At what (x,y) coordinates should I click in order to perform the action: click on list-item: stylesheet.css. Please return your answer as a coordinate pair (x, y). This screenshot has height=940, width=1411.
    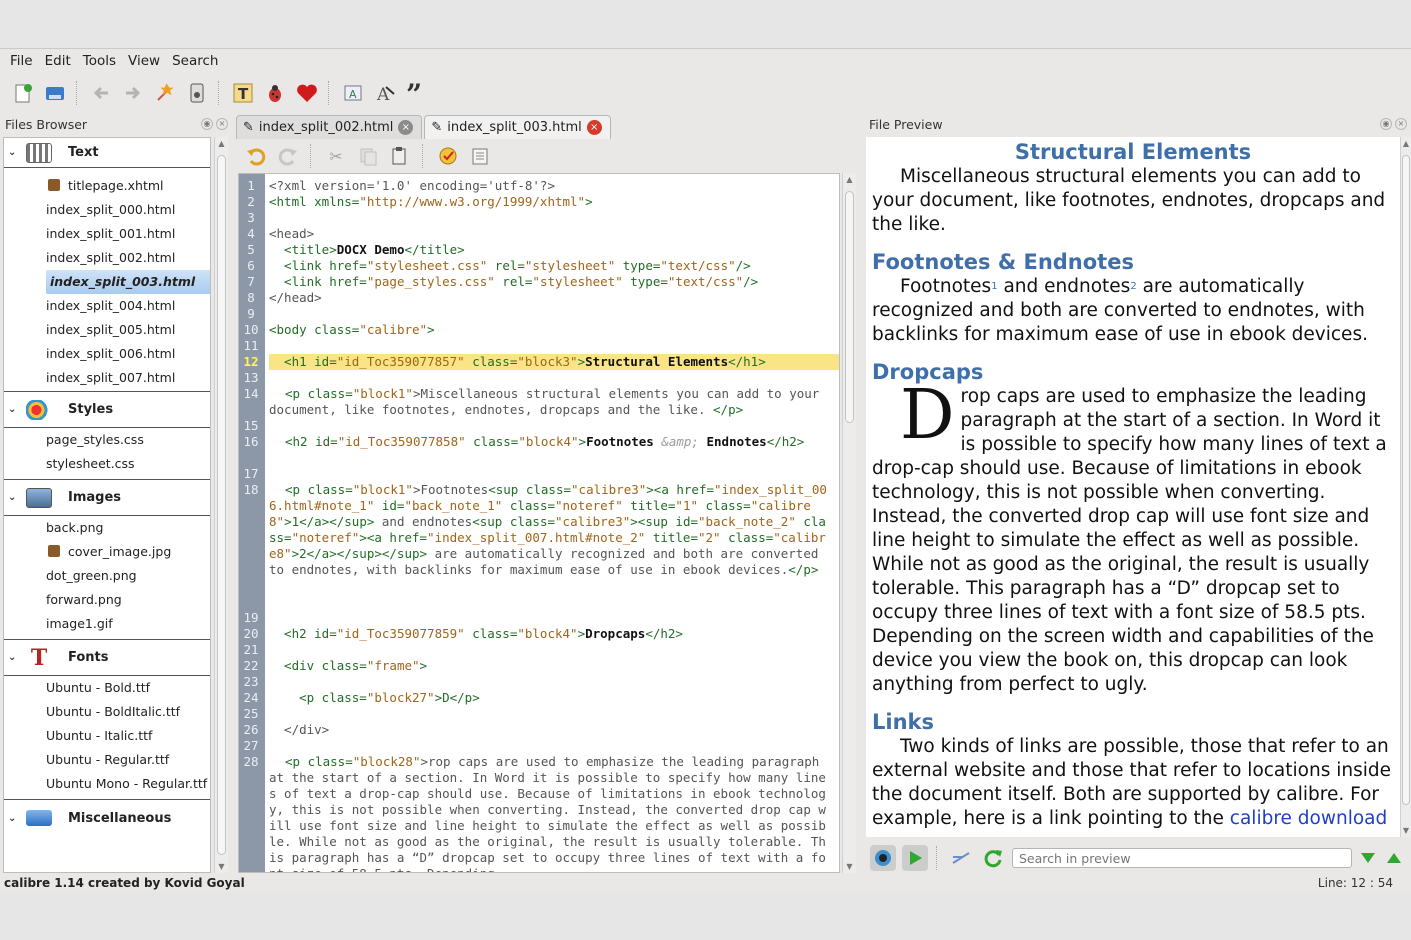
    Looking at the image, I should click on (107, 466).